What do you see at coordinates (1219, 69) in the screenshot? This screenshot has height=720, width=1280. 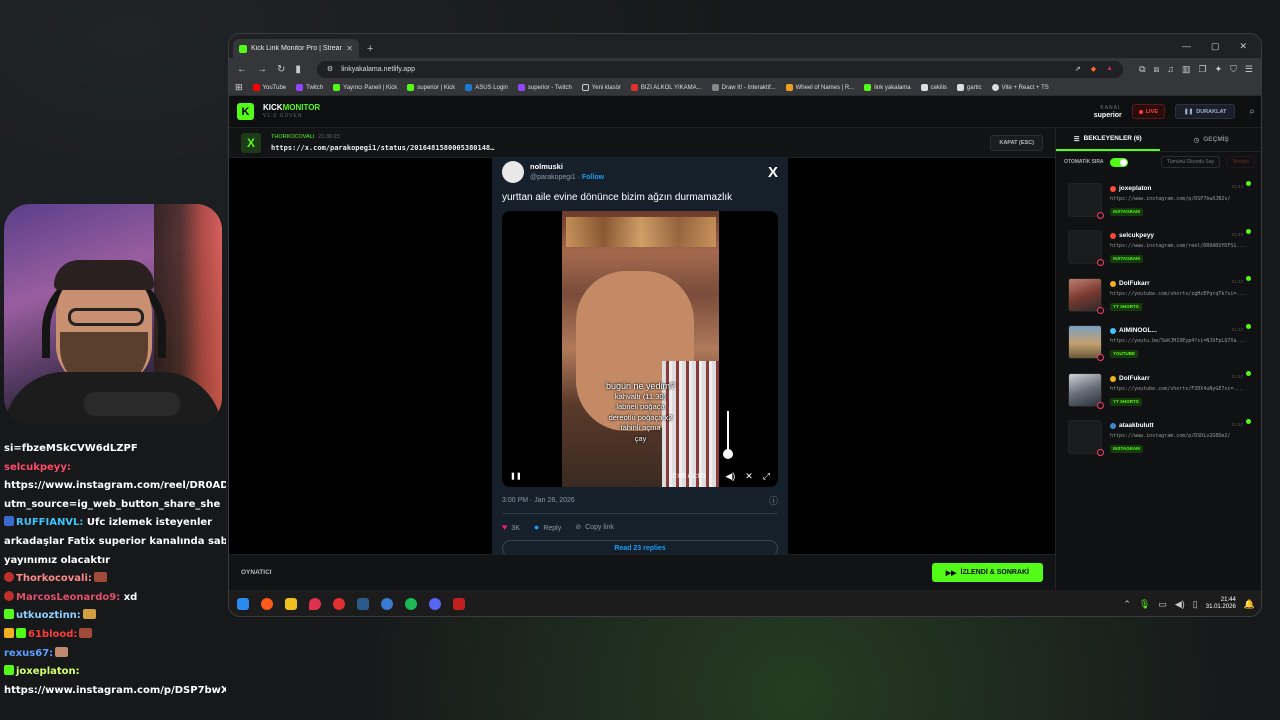 I see `puzzle-icon: ✦` at bounding box center [1219, 69].